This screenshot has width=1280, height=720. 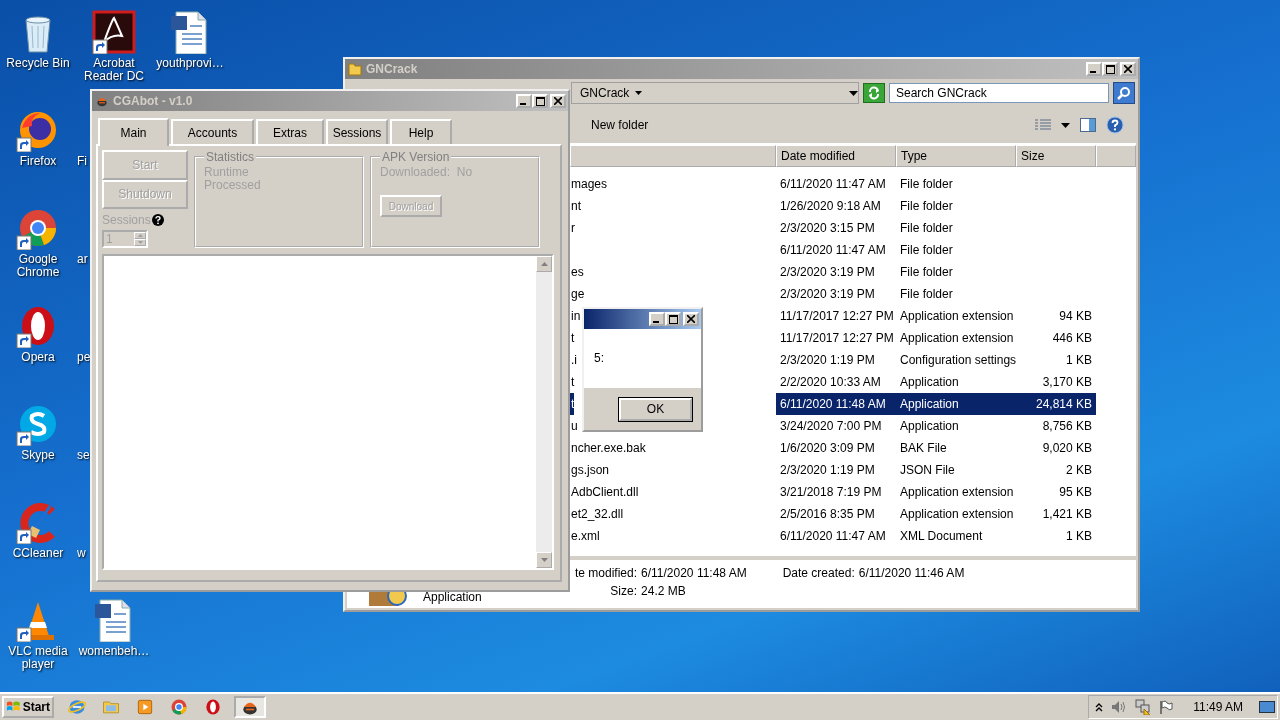 I want to click on file-name: r, so click(x=572, y=228).